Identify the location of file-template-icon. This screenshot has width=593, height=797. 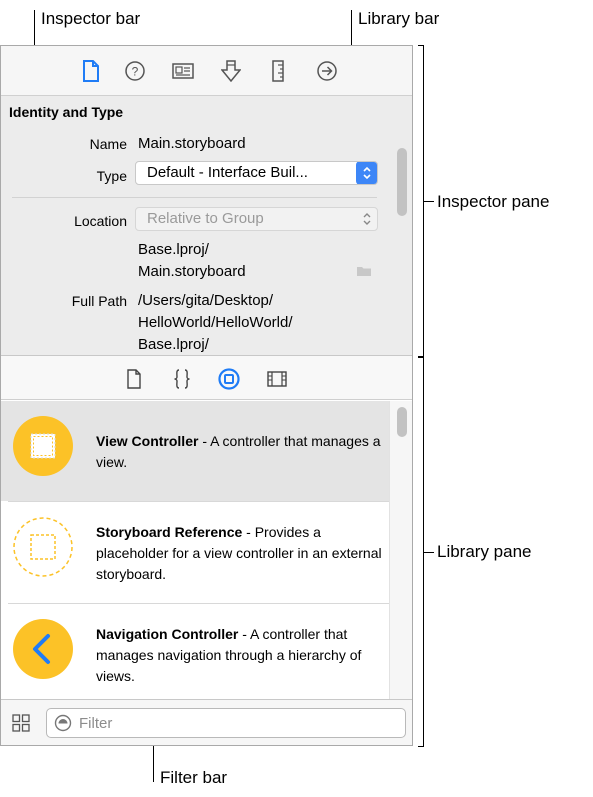
(134, 379).